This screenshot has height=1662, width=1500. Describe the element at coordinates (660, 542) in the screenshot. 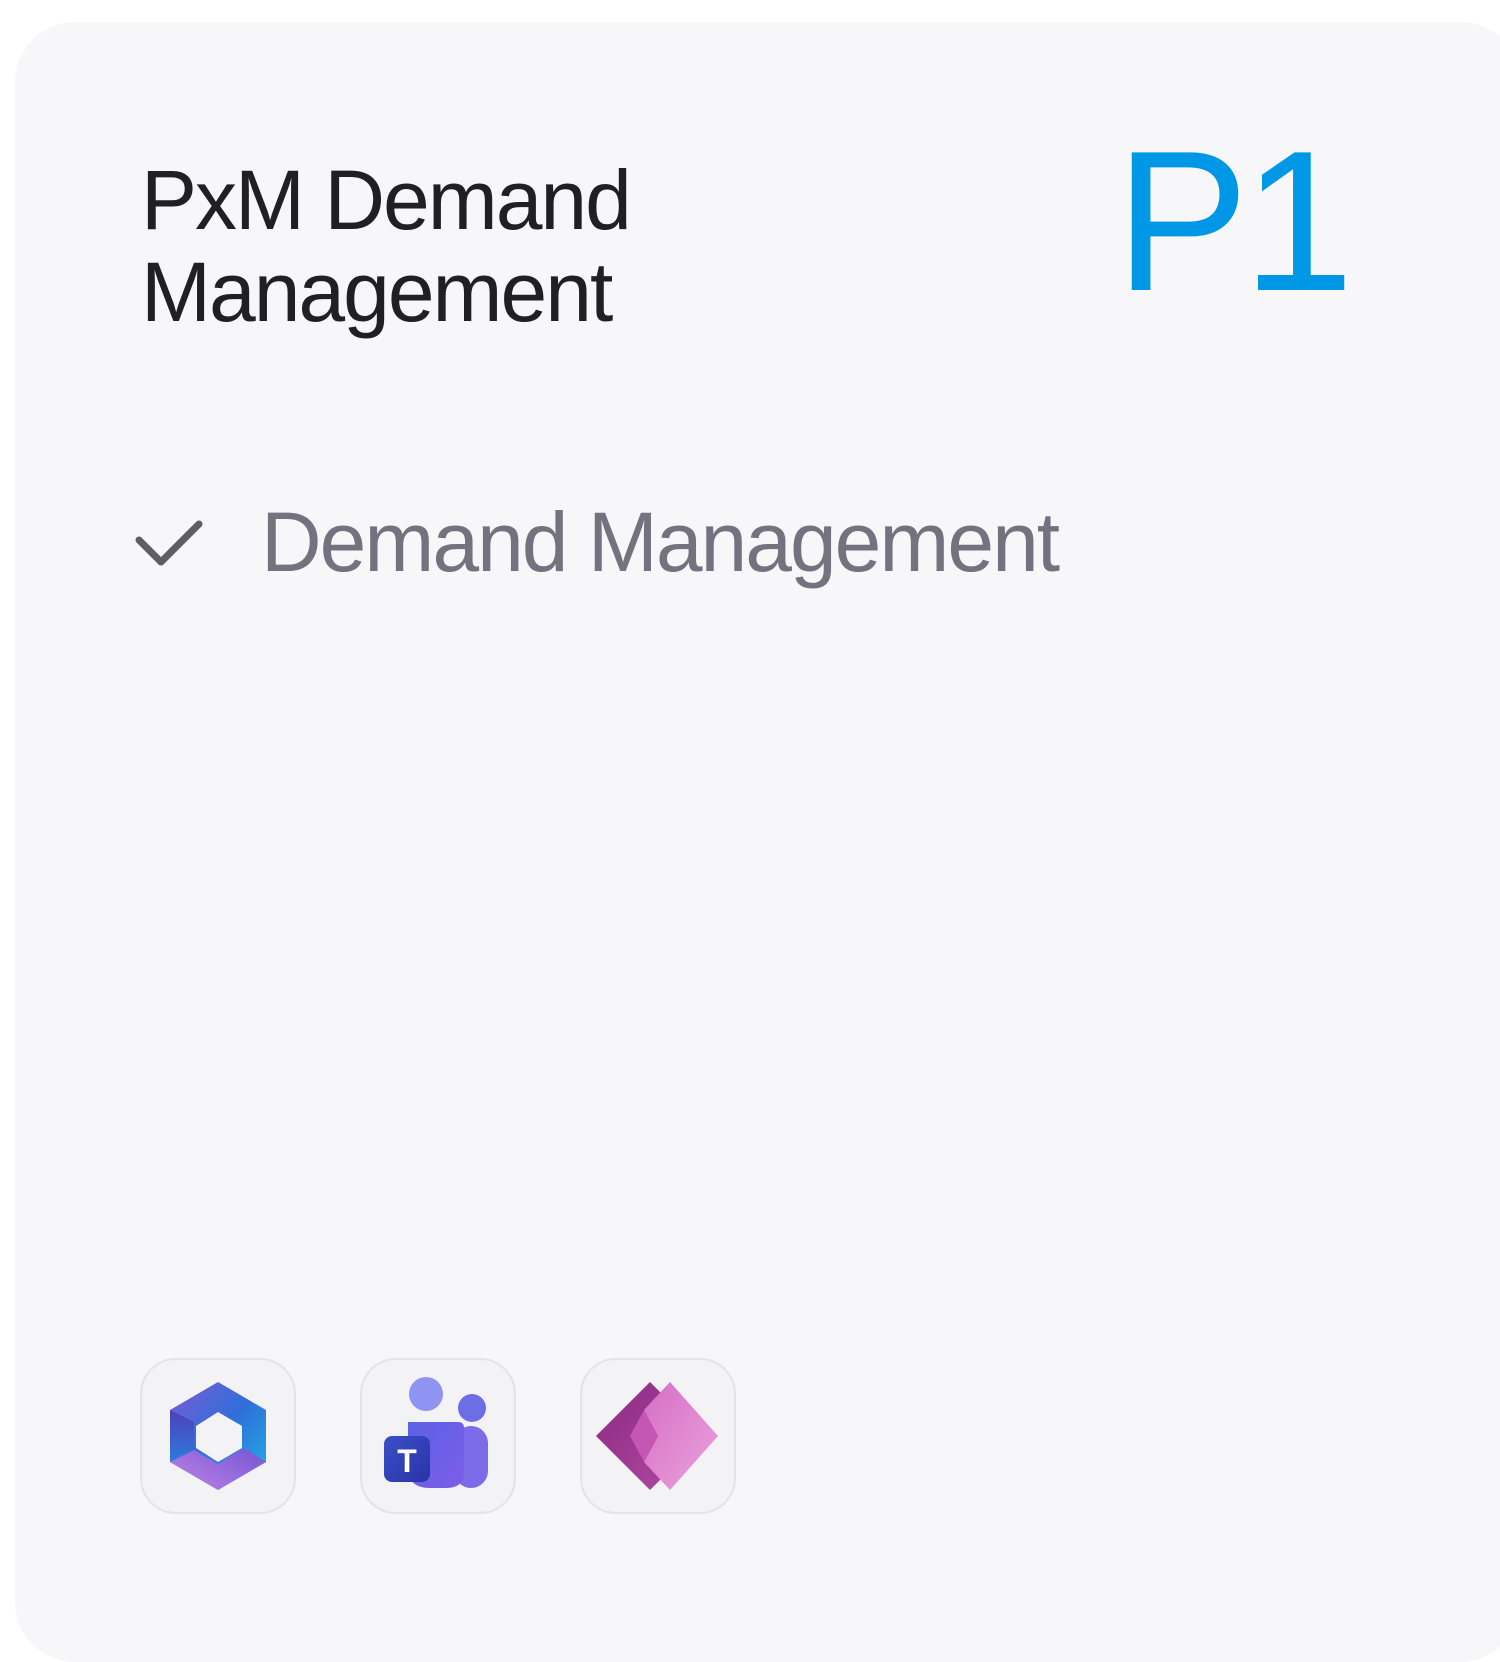

I see `feature-label: Demand Management` at that location.